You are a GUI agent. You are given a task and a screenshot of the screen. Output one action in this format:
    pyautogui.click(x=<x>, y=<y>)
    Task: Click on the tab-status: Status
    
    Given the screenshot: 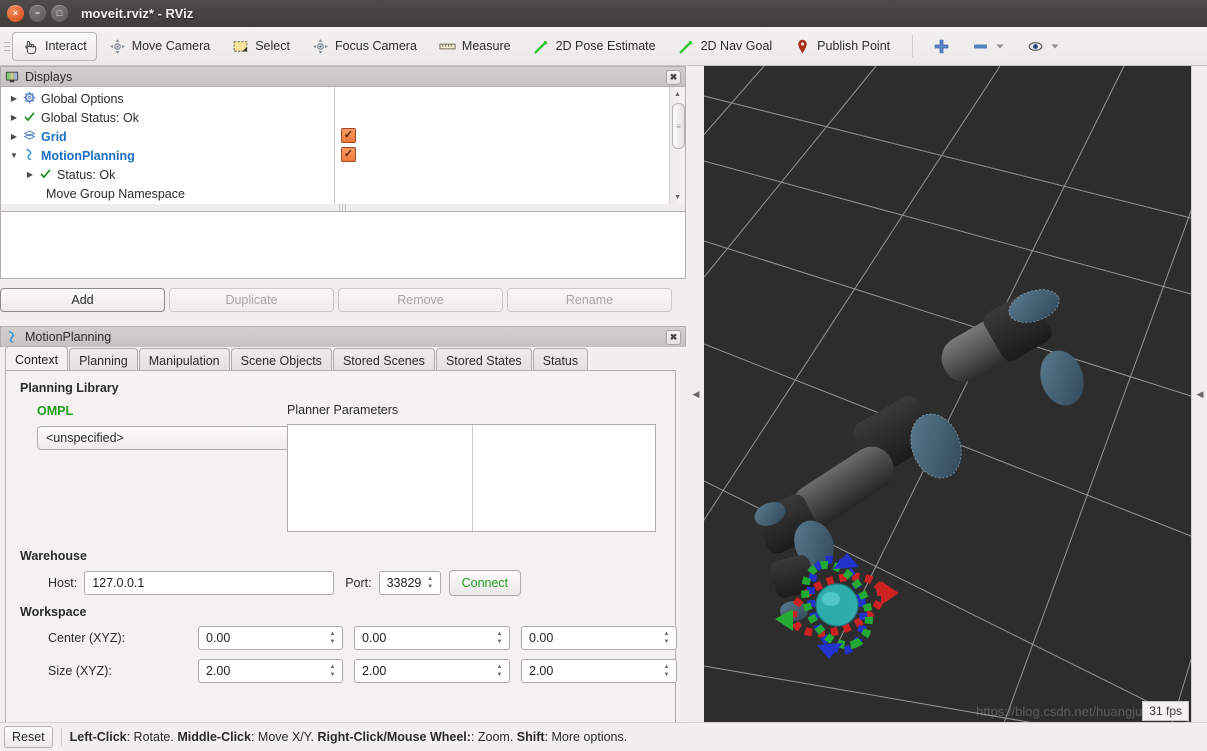 What is the action you would take?
    pyautogui.click(x=560, y=360)
    